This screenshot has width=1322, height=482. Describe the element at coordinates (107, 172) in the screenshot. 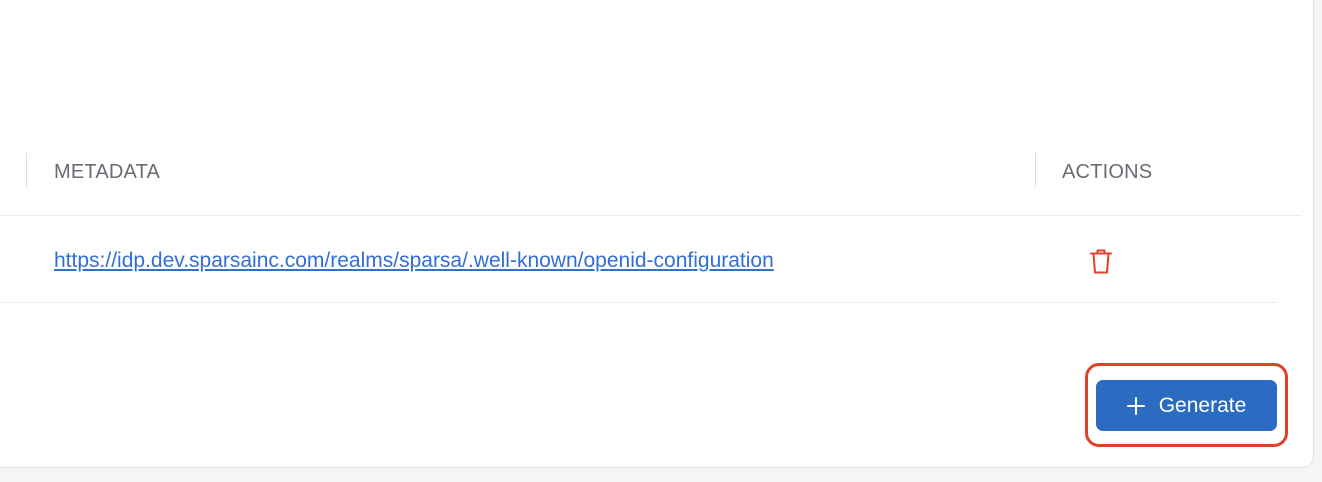

I see `metadata-column-header: METADATA` at that location.